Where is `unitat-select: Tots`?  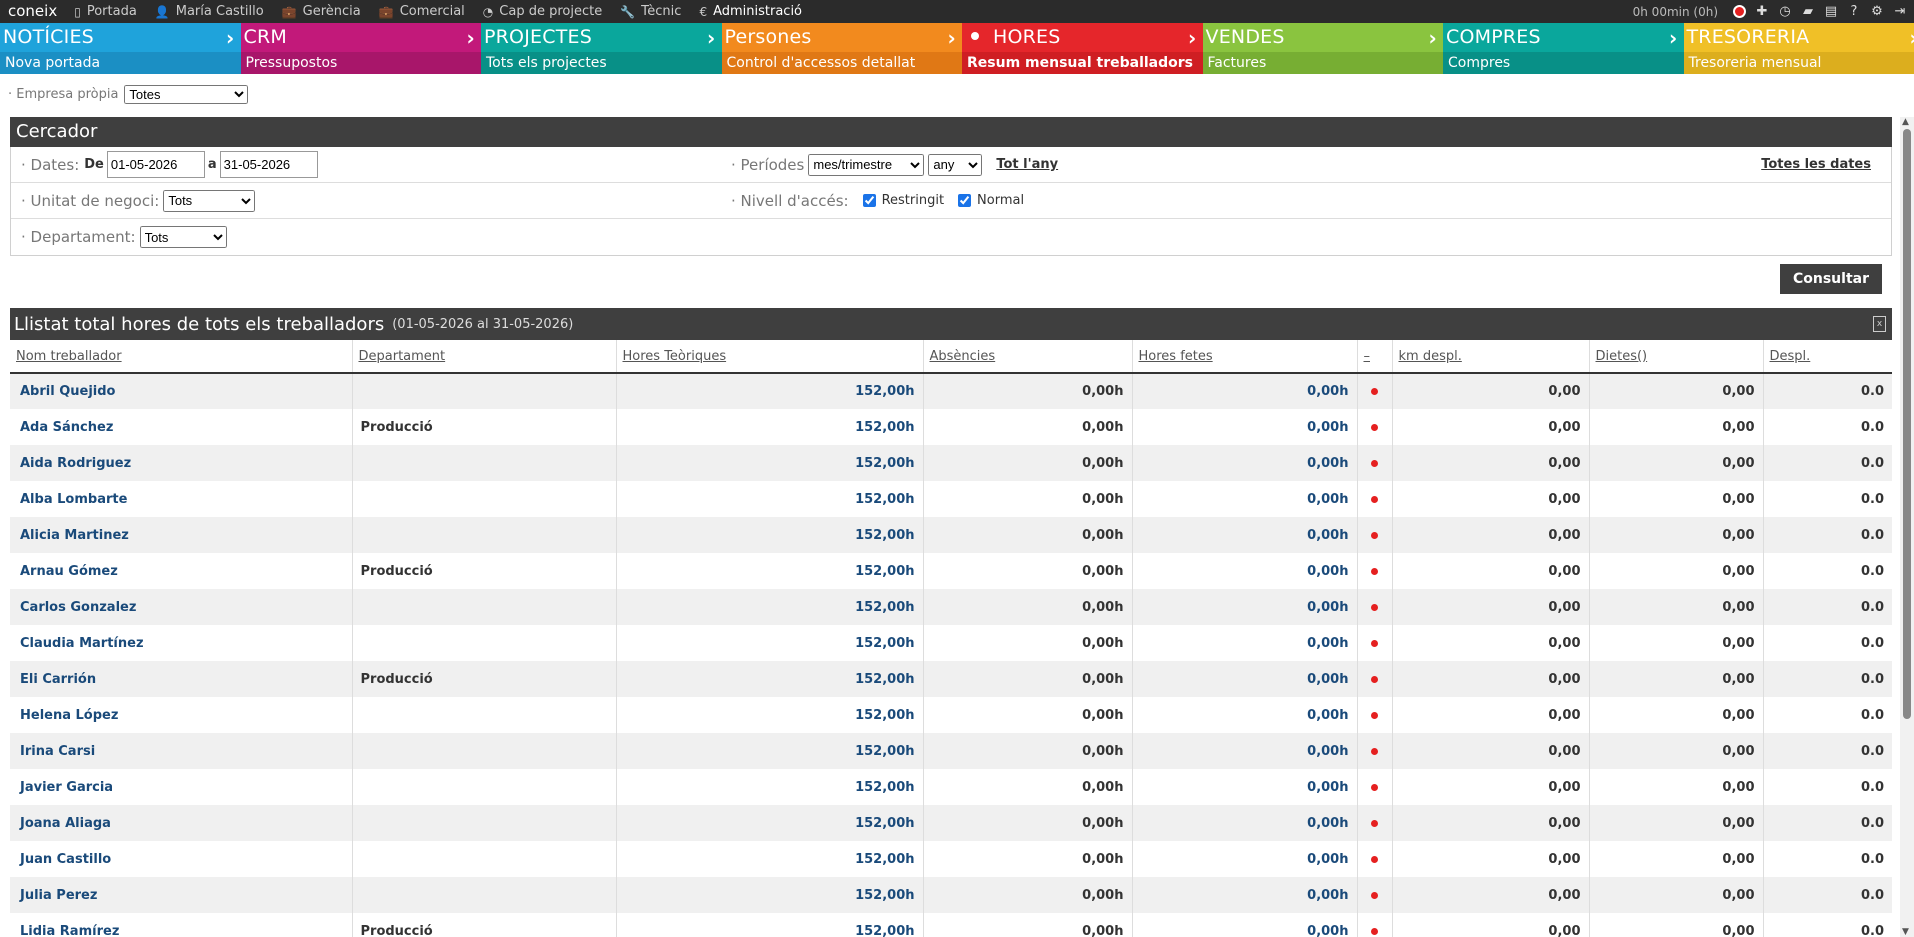 unitat-select: Tots is located at coordinates (209, 200).